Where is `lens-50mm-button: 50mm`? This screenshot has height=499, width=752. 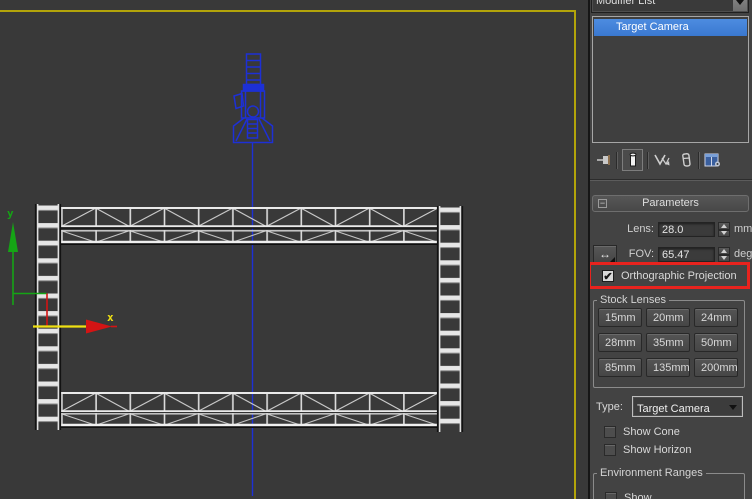 lens-50mm-button: 50mm is located at coordinates (716, 342).